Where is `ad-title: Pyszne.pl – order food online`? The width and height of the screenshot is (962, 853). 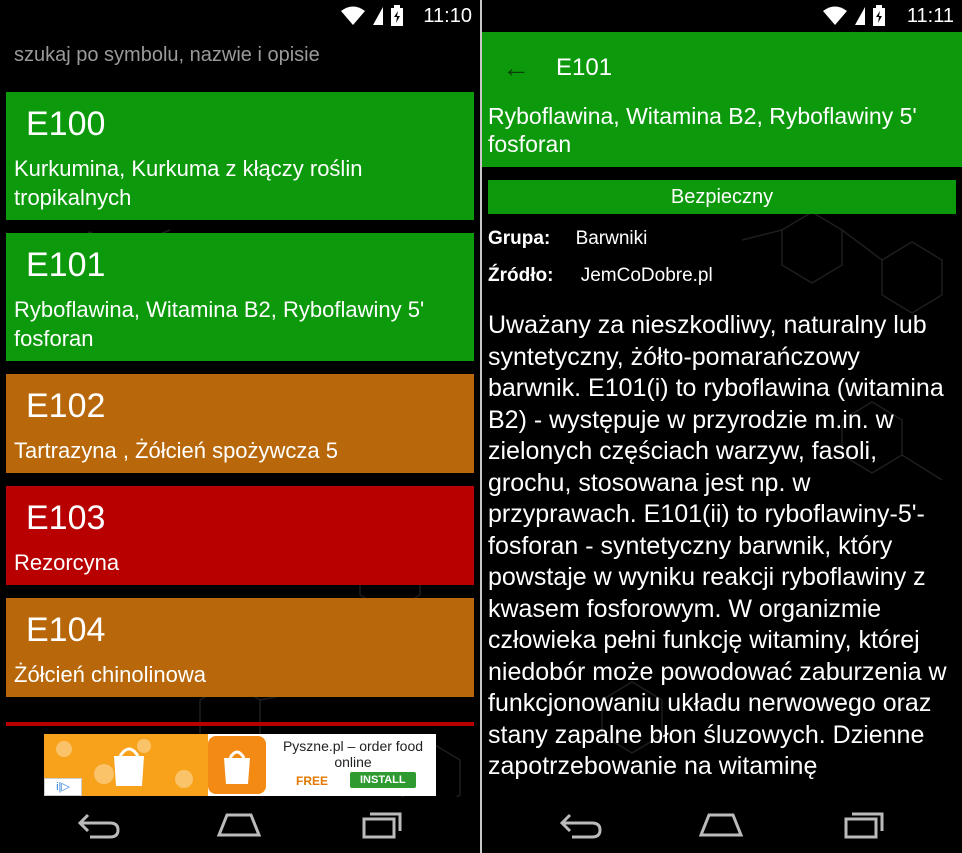
ad-title: Pyszne.pl – order food online is located at coordinates (353, 754).